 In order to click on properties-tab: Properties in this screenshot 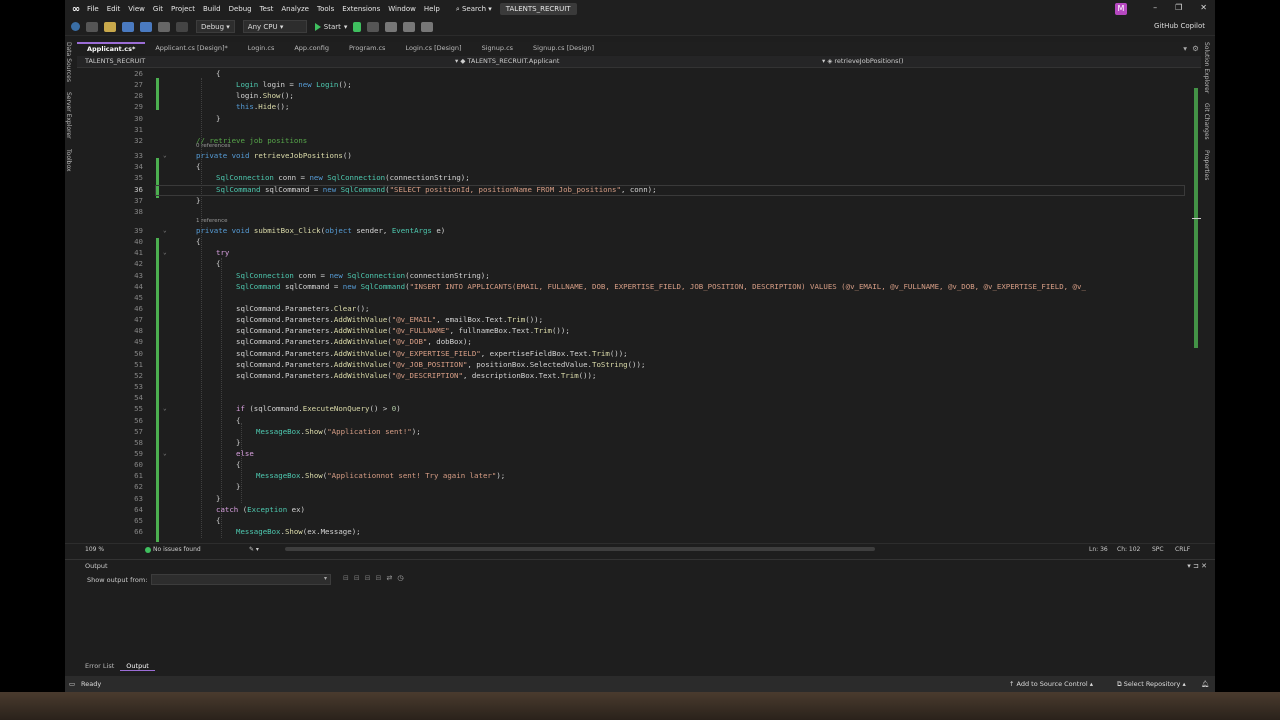, I will do `click(1206, 165)`.